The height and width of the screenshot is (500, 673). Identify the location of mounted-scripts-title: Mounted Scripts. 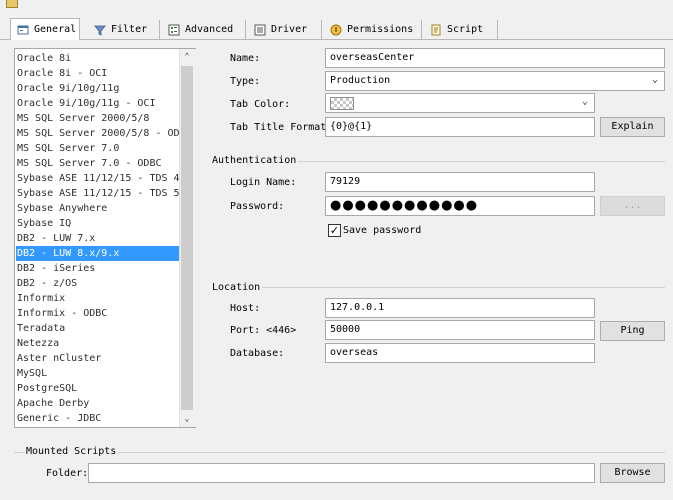
(71, 451).